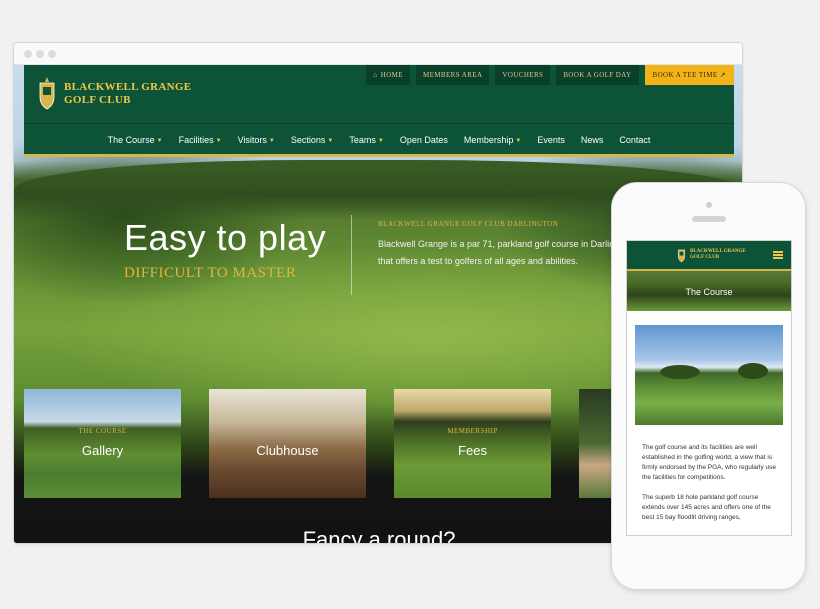  What do you see at coordinates (472, 450) in the screenshot?
I see `tile-label: Fees` at bounding box center [472, 450].